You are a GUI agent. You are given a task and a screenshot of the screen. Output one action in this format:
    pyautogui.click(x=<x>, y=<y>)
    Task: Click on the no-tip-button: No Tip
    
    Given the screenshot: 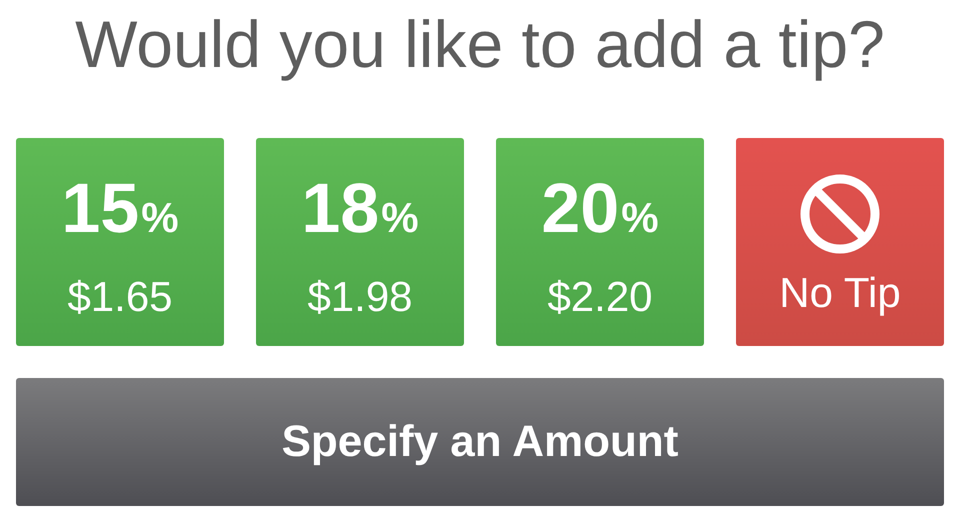 What is the action you would take?
    pyautogui.click(x=840, y=242)
    